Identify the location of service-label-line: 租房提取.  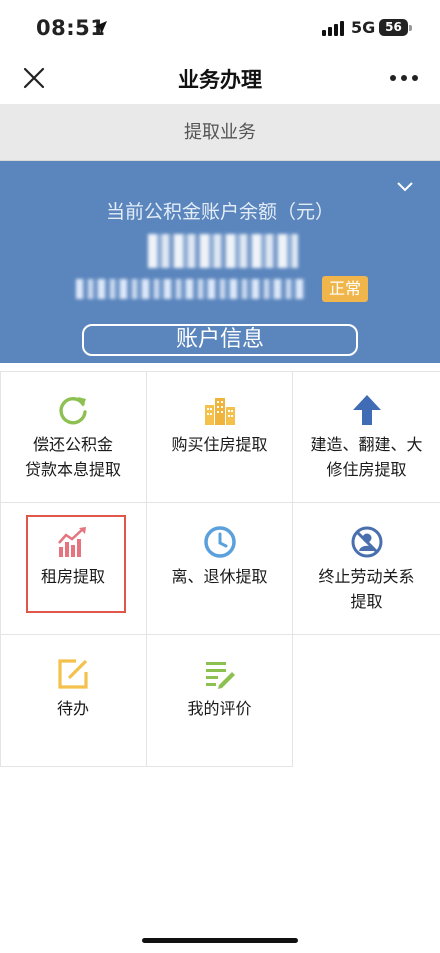
(72, 576).